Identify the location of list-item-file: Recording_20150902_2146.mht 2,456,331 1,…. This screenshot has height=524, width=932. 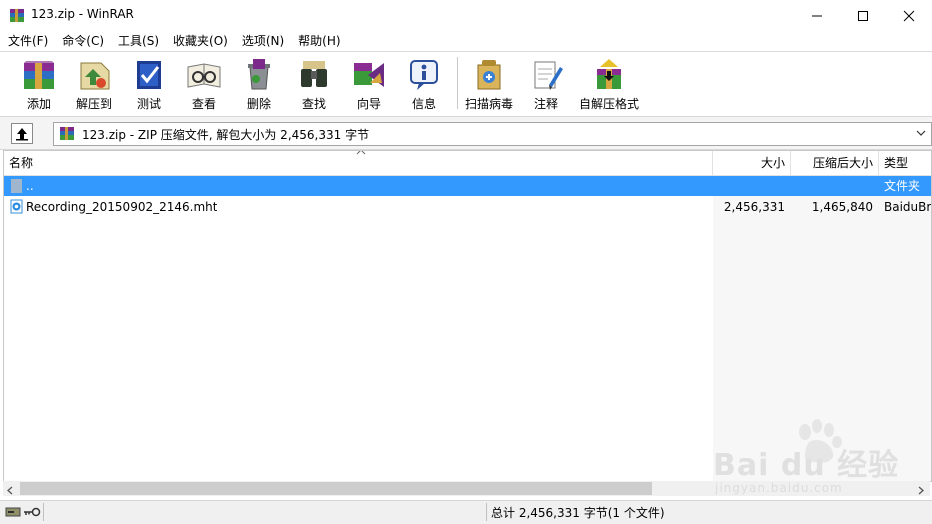
(467, 208).